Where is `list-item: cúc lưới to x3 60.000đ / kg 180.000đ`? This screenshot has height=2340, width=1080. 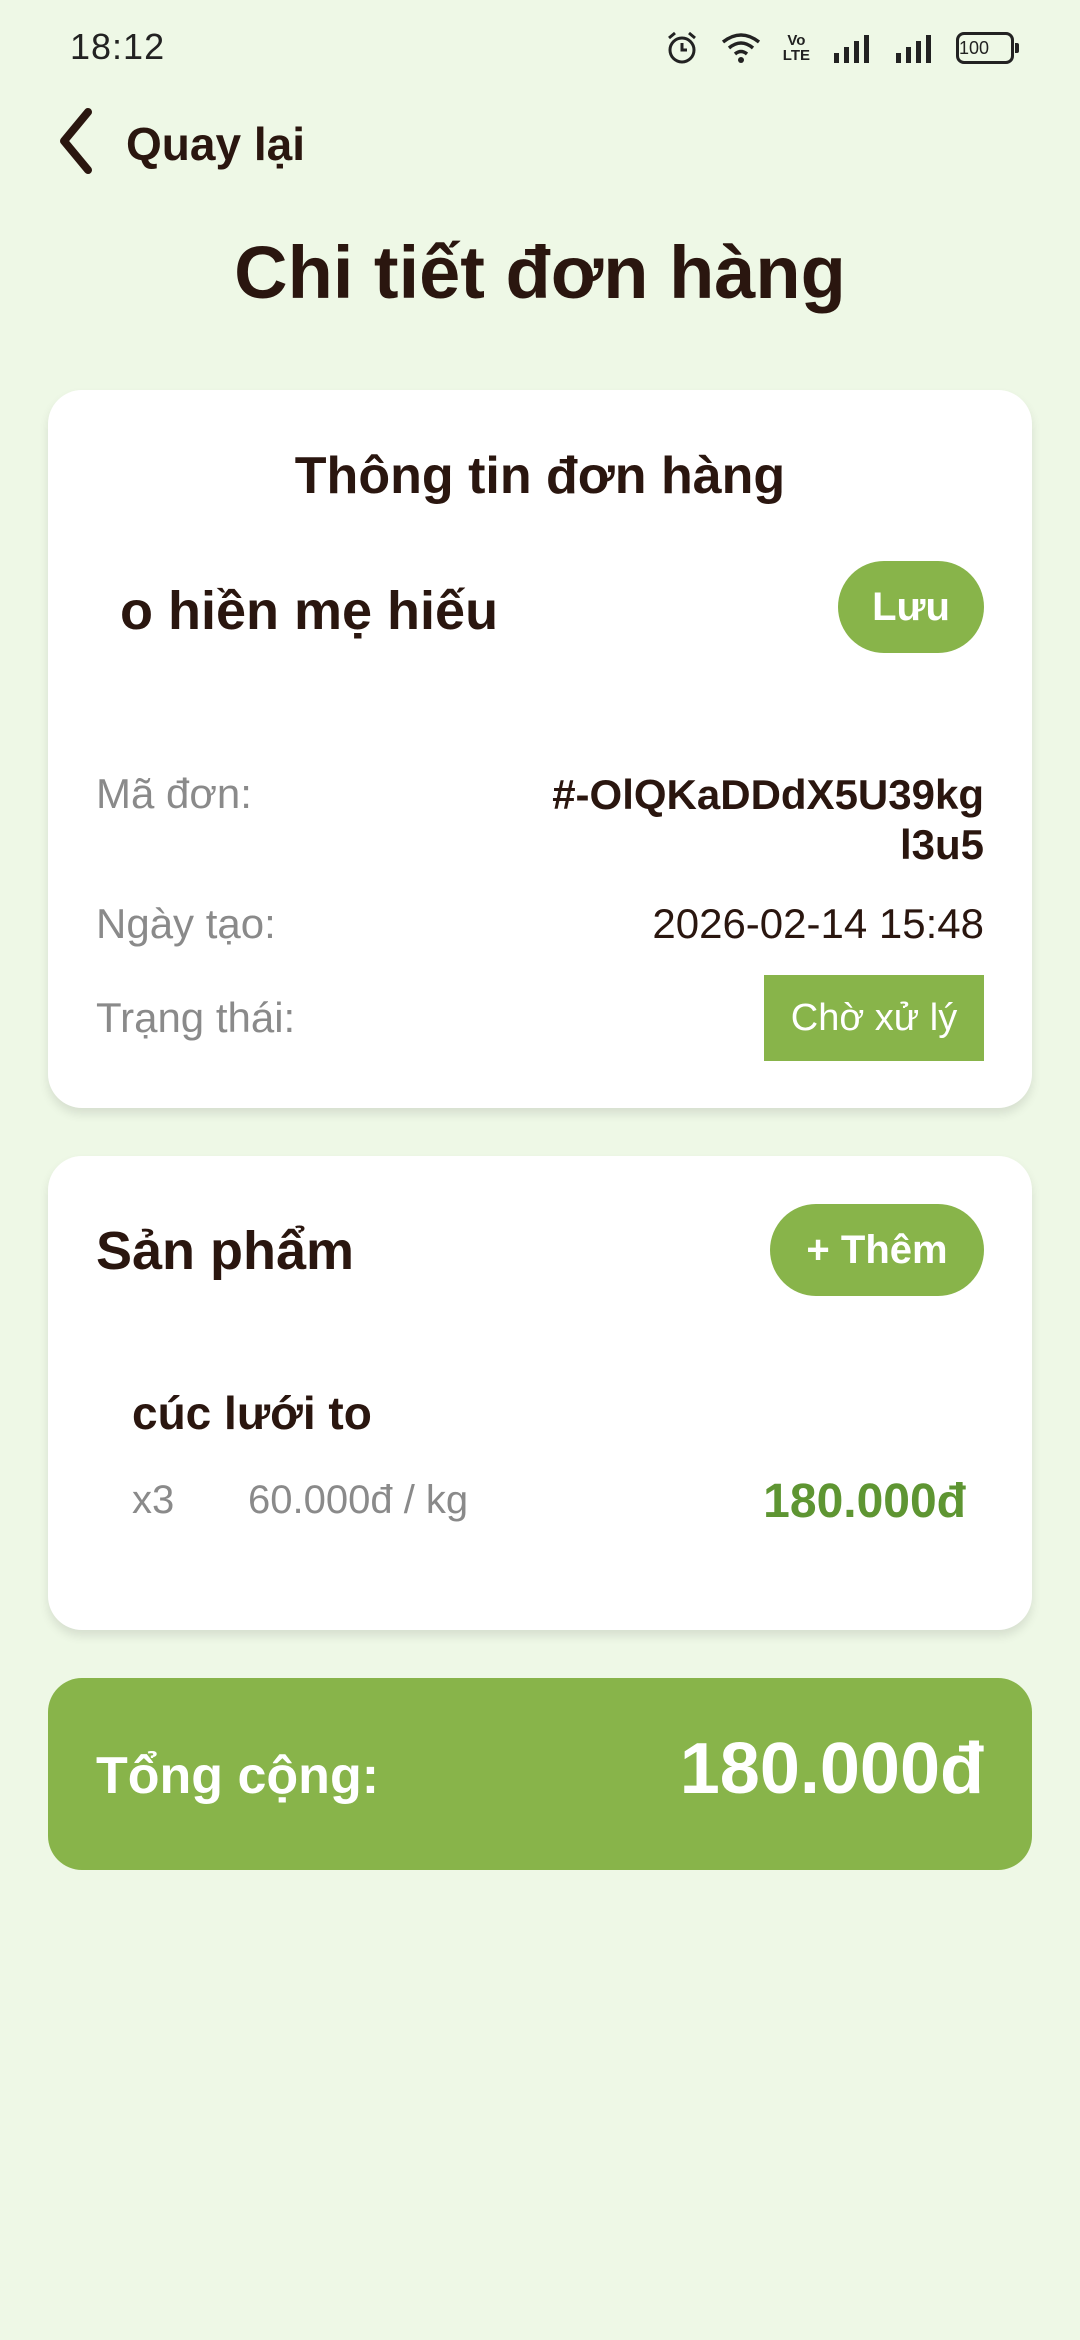
list-item: cúc lưới to x3 60.000đ / kg 180.000đ is located at coordinates (563, 1476).